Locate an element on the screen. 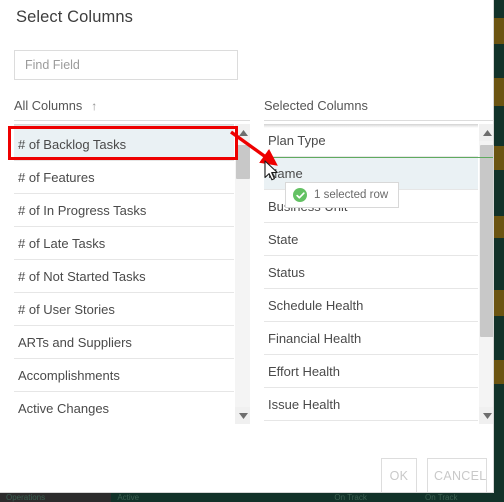 The image size is (504, 502). check-circle-icon is located at coordinates (300, 195).